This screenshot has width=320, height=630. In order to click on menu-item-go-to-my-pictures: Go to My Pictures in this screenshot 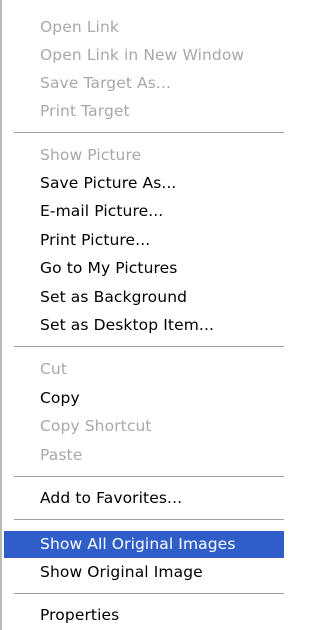, I will do `click(144, 268)`.